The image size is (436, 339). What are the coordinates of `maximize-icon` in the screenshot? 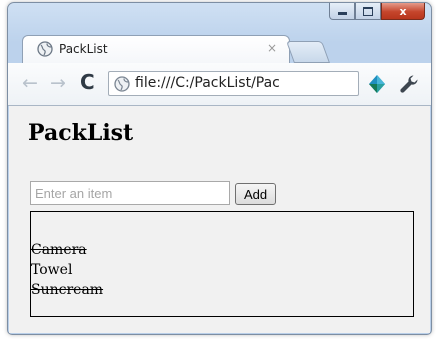 It's located at (368, 11).